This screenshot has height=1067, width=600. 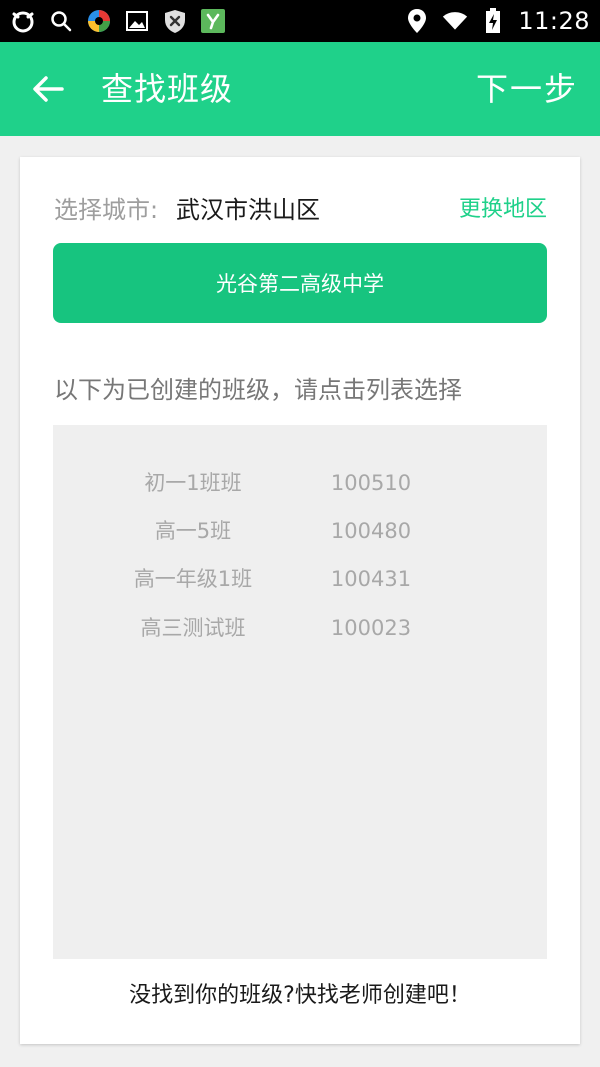 I want to click on class-code: 100510, so click(x=371, y=483).